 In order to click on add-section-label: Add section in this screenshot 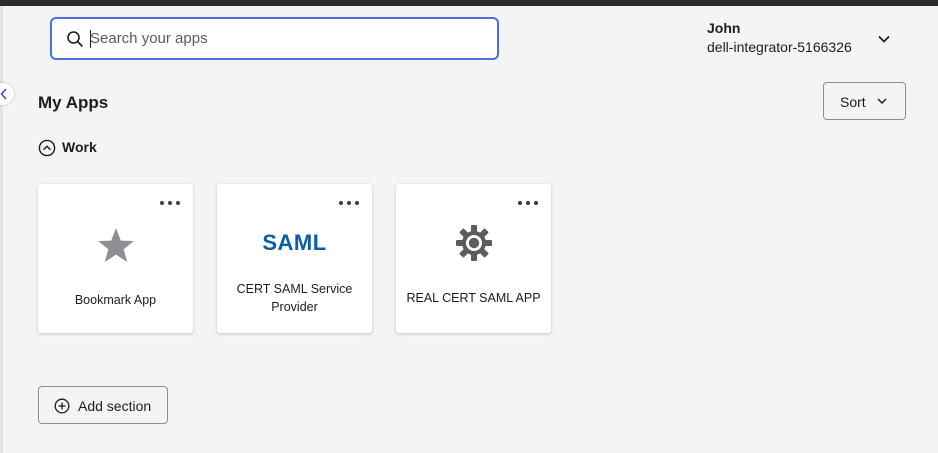, I will do `click(115, 406)`.